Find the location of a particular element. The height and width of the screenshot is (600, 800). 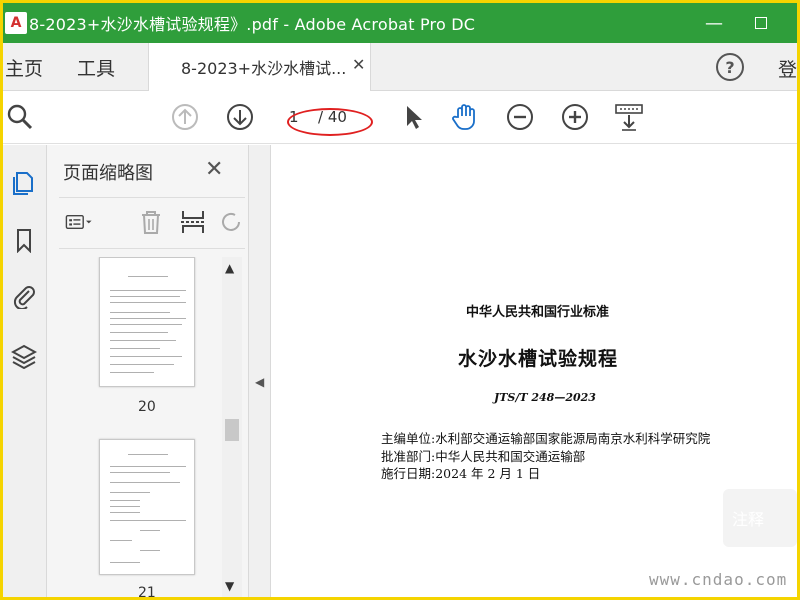

maximize-icon is located at coordinates (761, 23).